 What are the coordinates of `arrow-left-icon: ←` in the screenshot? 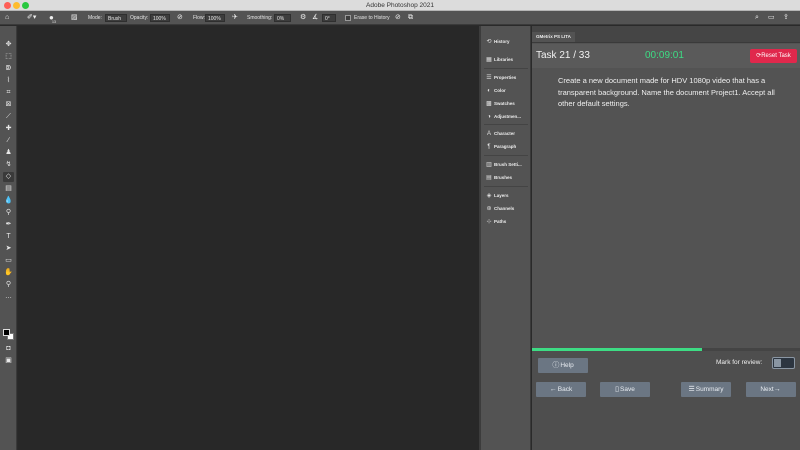 It's located at (553, 389).